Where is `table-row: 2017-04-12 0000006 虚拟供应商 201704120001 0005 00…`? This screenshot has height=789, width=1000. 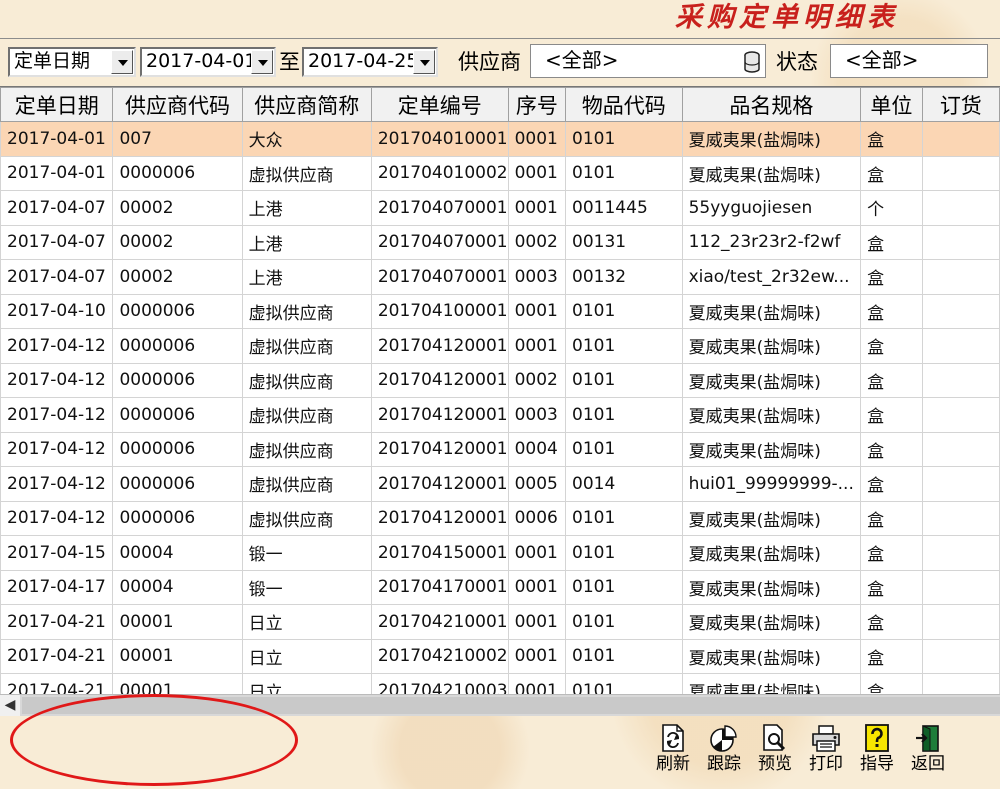 table-row: 2017-04-12 0000006 虚拟供应商 201704120001 0005 00… is located at coordinates (500, 484).